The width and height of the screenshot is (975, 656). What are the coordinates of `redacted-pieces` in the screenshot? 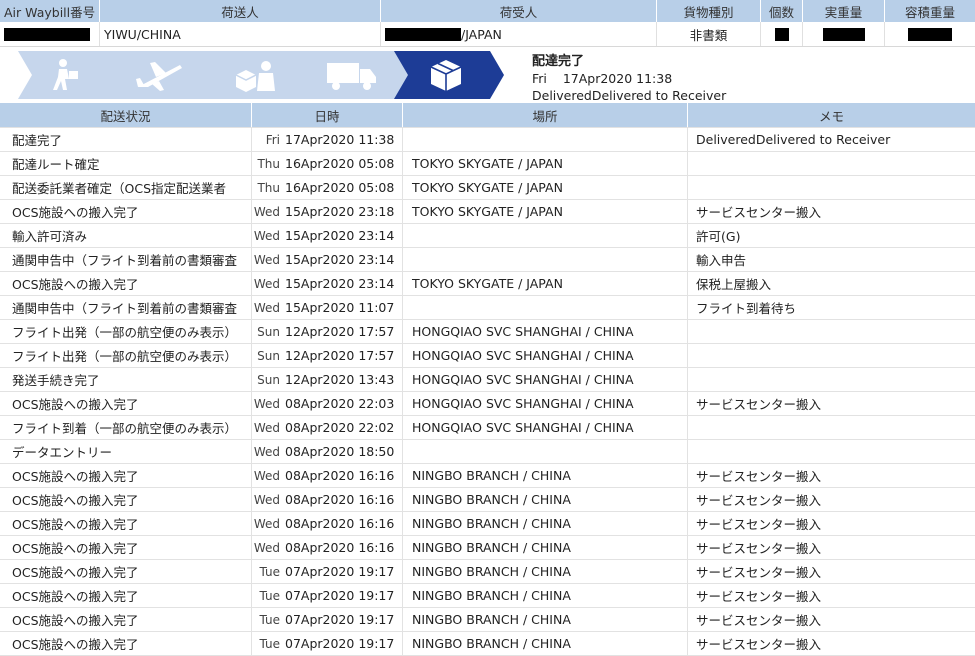 It's located at (781, 34).